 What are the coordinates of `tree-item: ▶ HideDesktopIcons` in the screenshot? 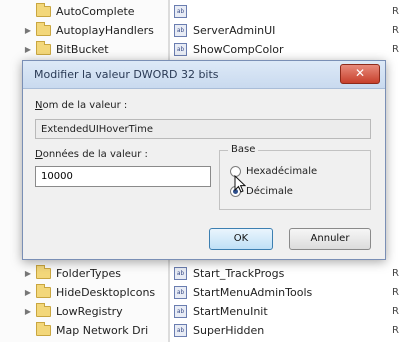 It's located at (89, 292).